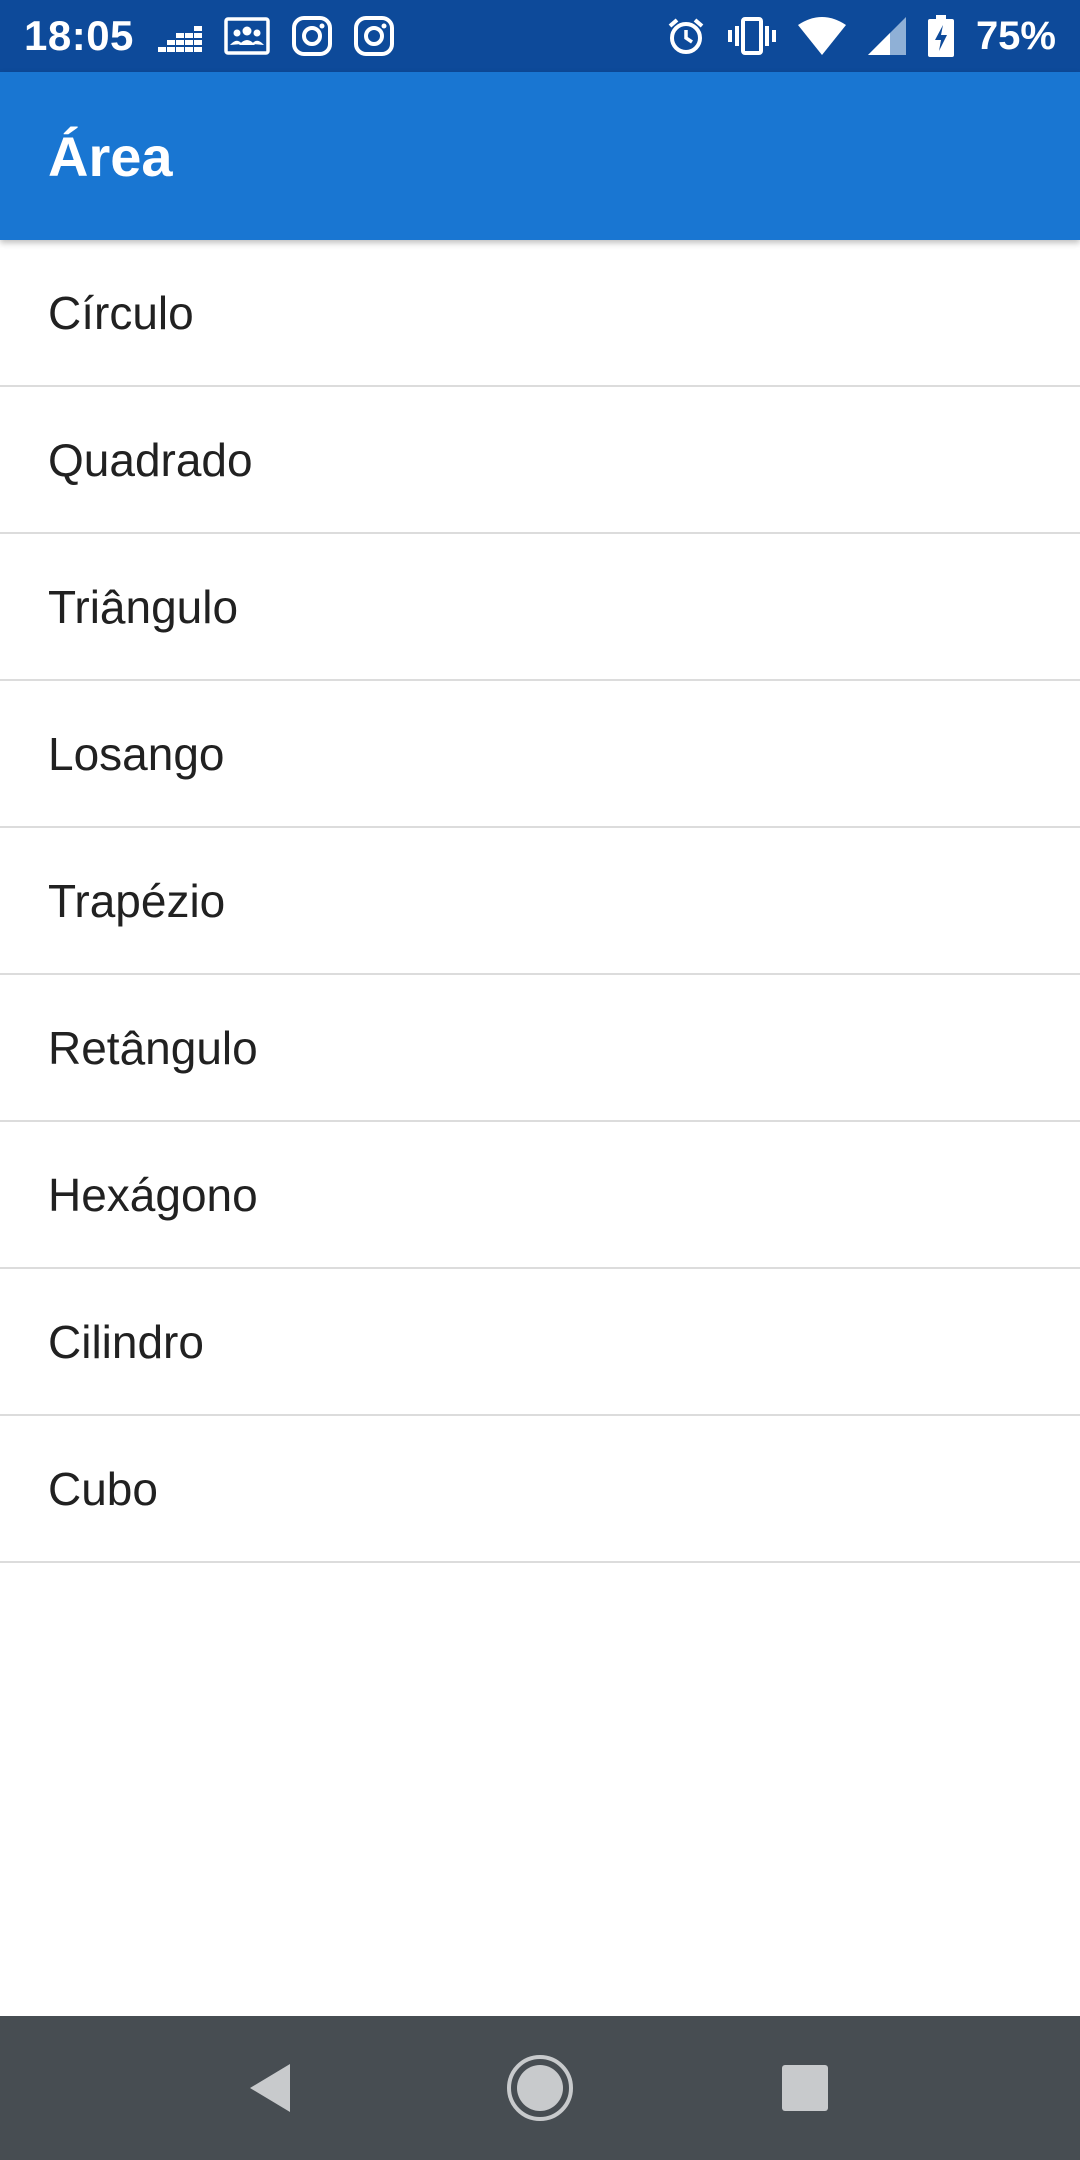 This screenshot has width=1080, height=2160. I want to click on status-bar: 18:05 75%, so click(540, 36).